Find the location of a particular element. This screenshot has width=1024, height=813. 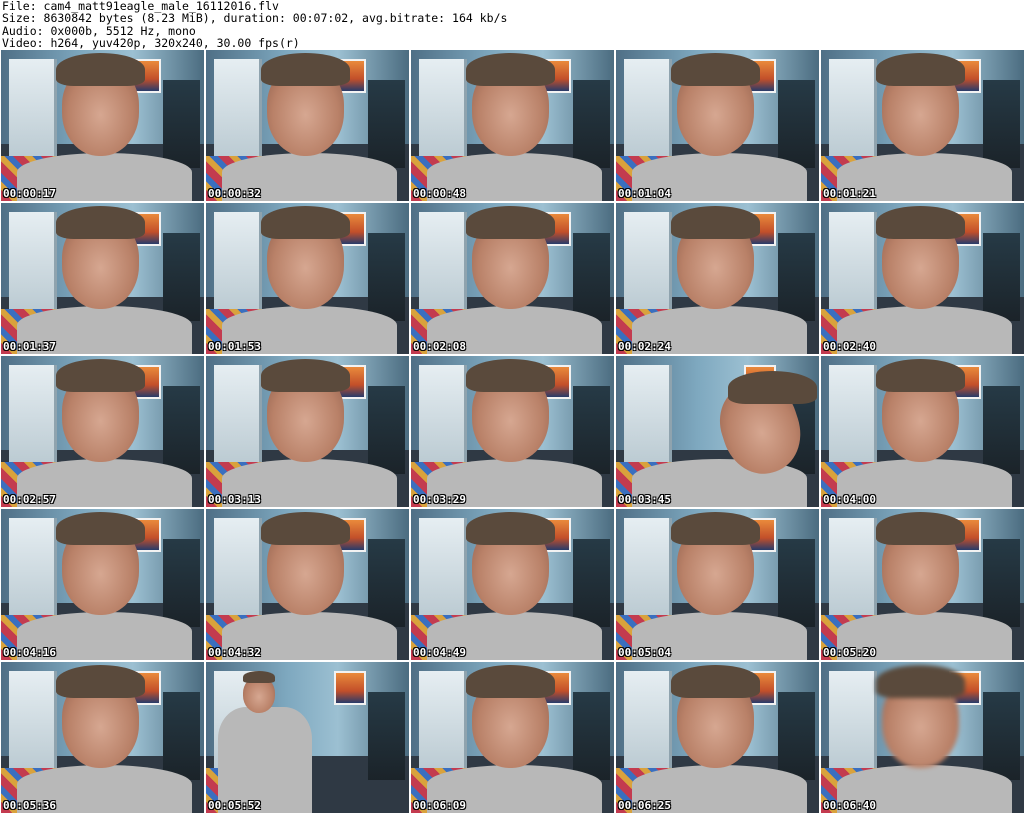

video-thumbnail: 00:04:16 is located at coordinates (102, 584).